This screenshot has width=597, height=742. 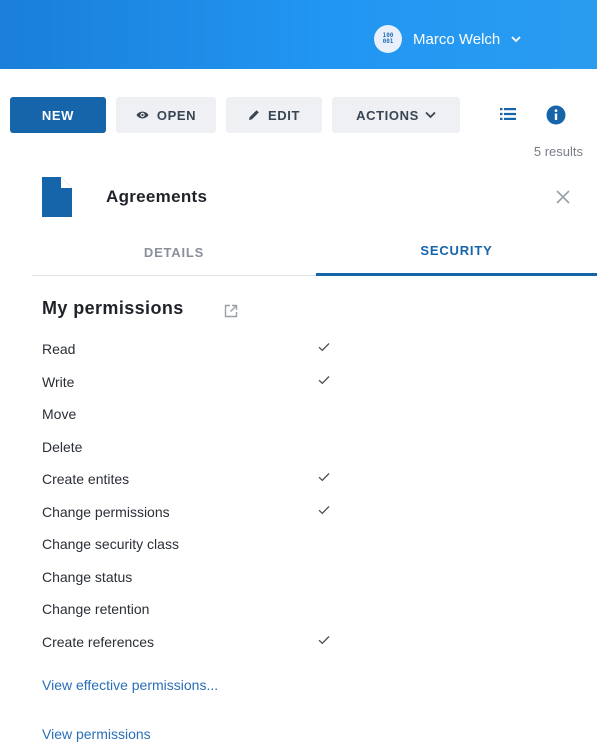 What do you see at coordinates (86, 479) in the screenshot?
I see `permission-label: Create entites` at bounding box center [86, 479].